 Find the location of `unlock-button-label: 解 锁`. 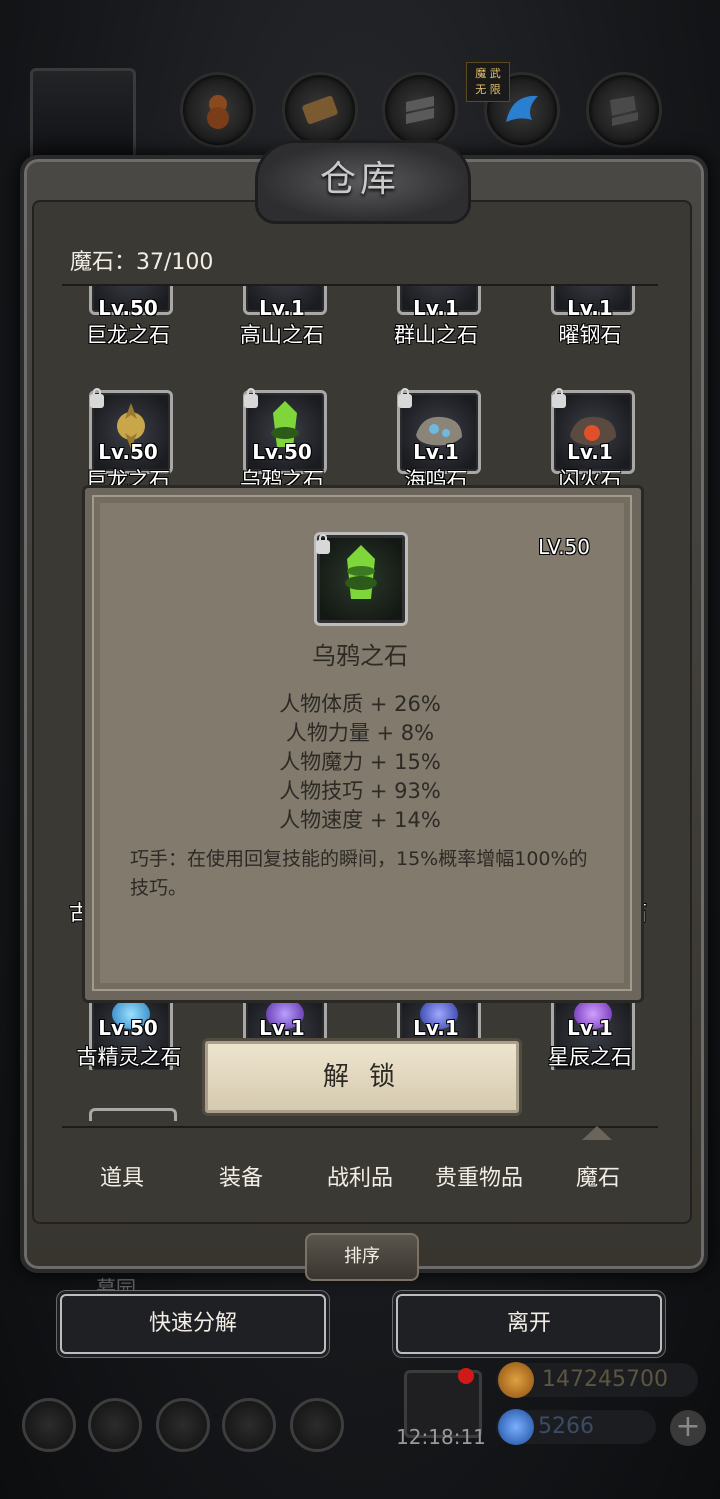

unlock-button-label: 解 锁 is located at coordinates (362, 1077).